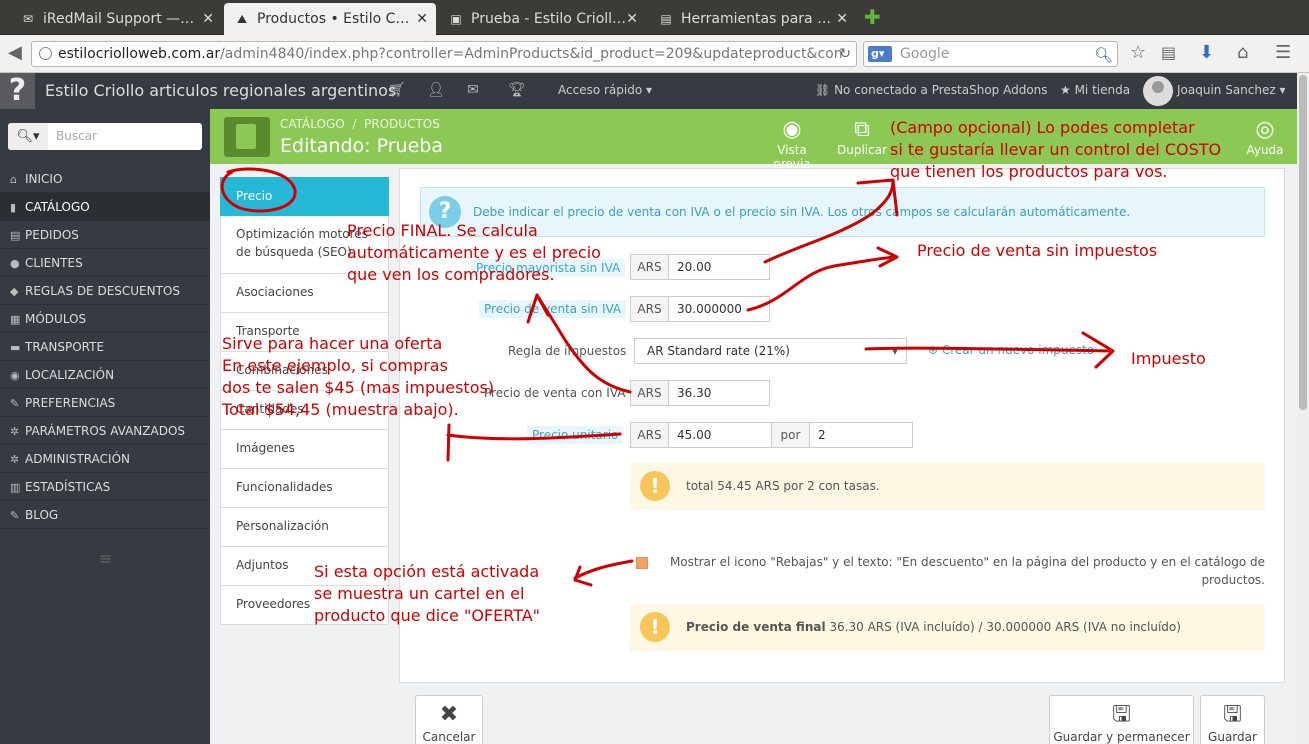  Describe the element at coordinates (304, 488) in the screenshot. I see `tab-funcionalidades: Funcionalidades` at that location.